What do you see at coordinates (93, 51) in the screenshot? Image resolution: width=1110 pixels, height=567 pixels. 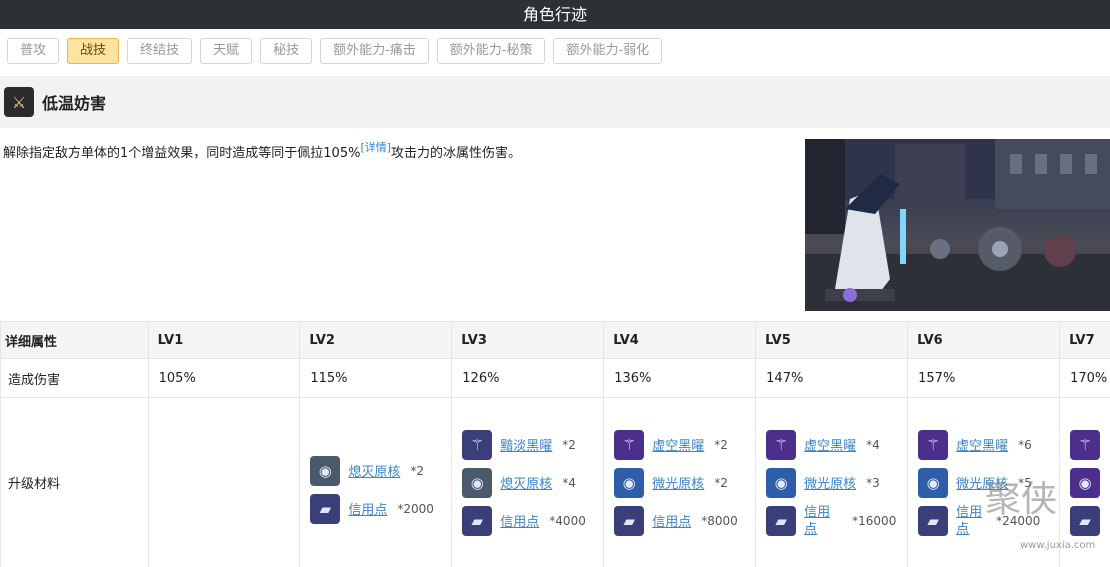 I see `tab-skill: 战技` at bounding box center [93, 51].